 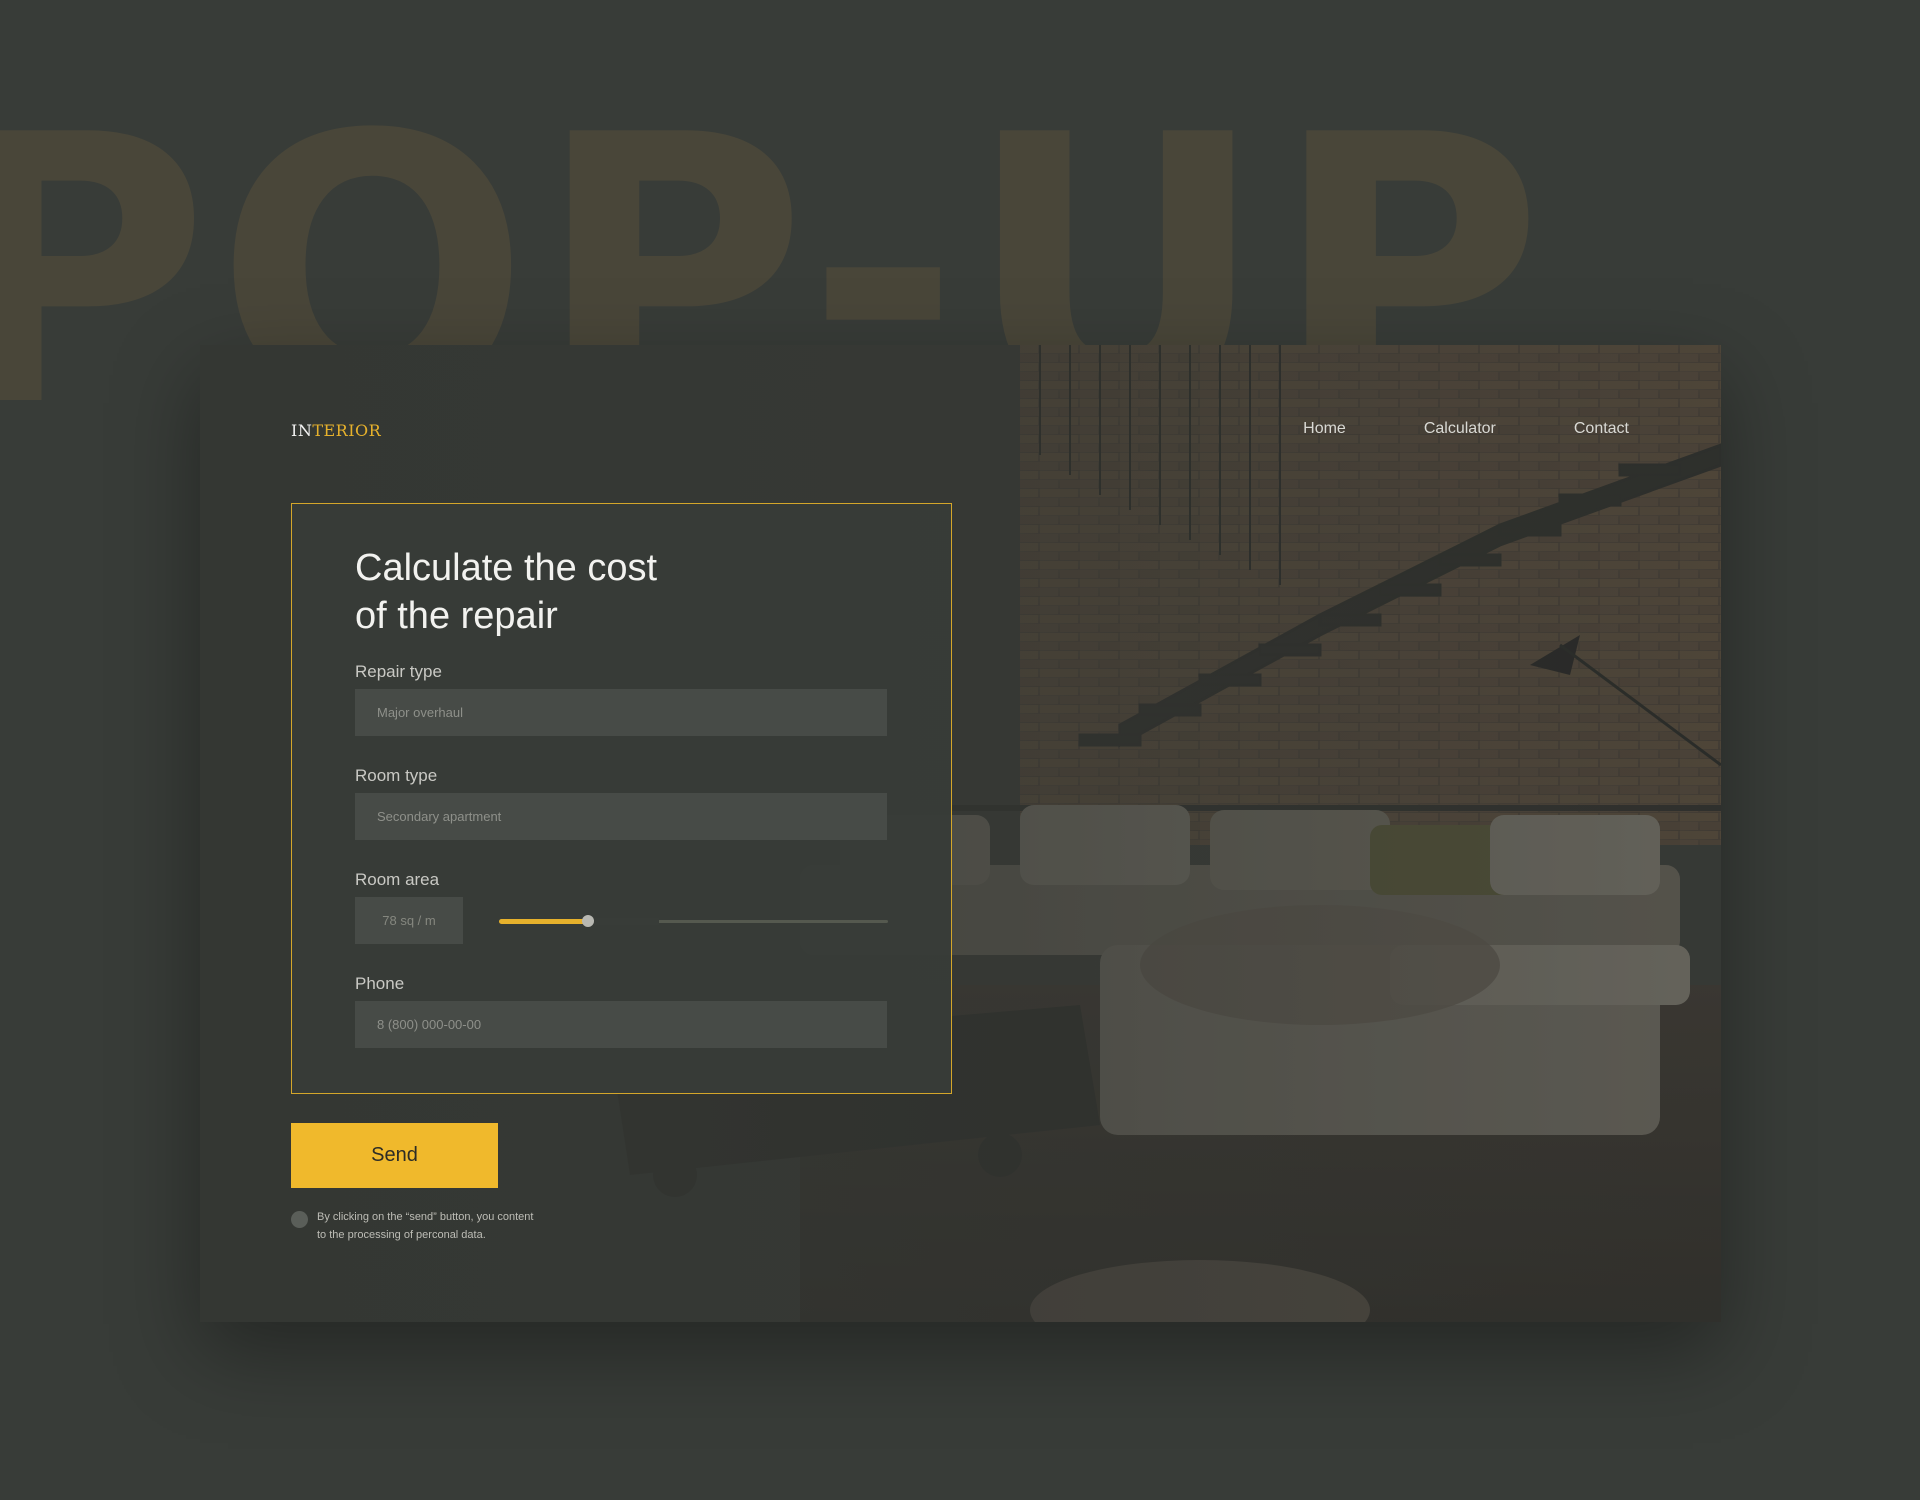 I want to click on consent-line2: to the processing of perconal data., so click(x=401, y=1235).